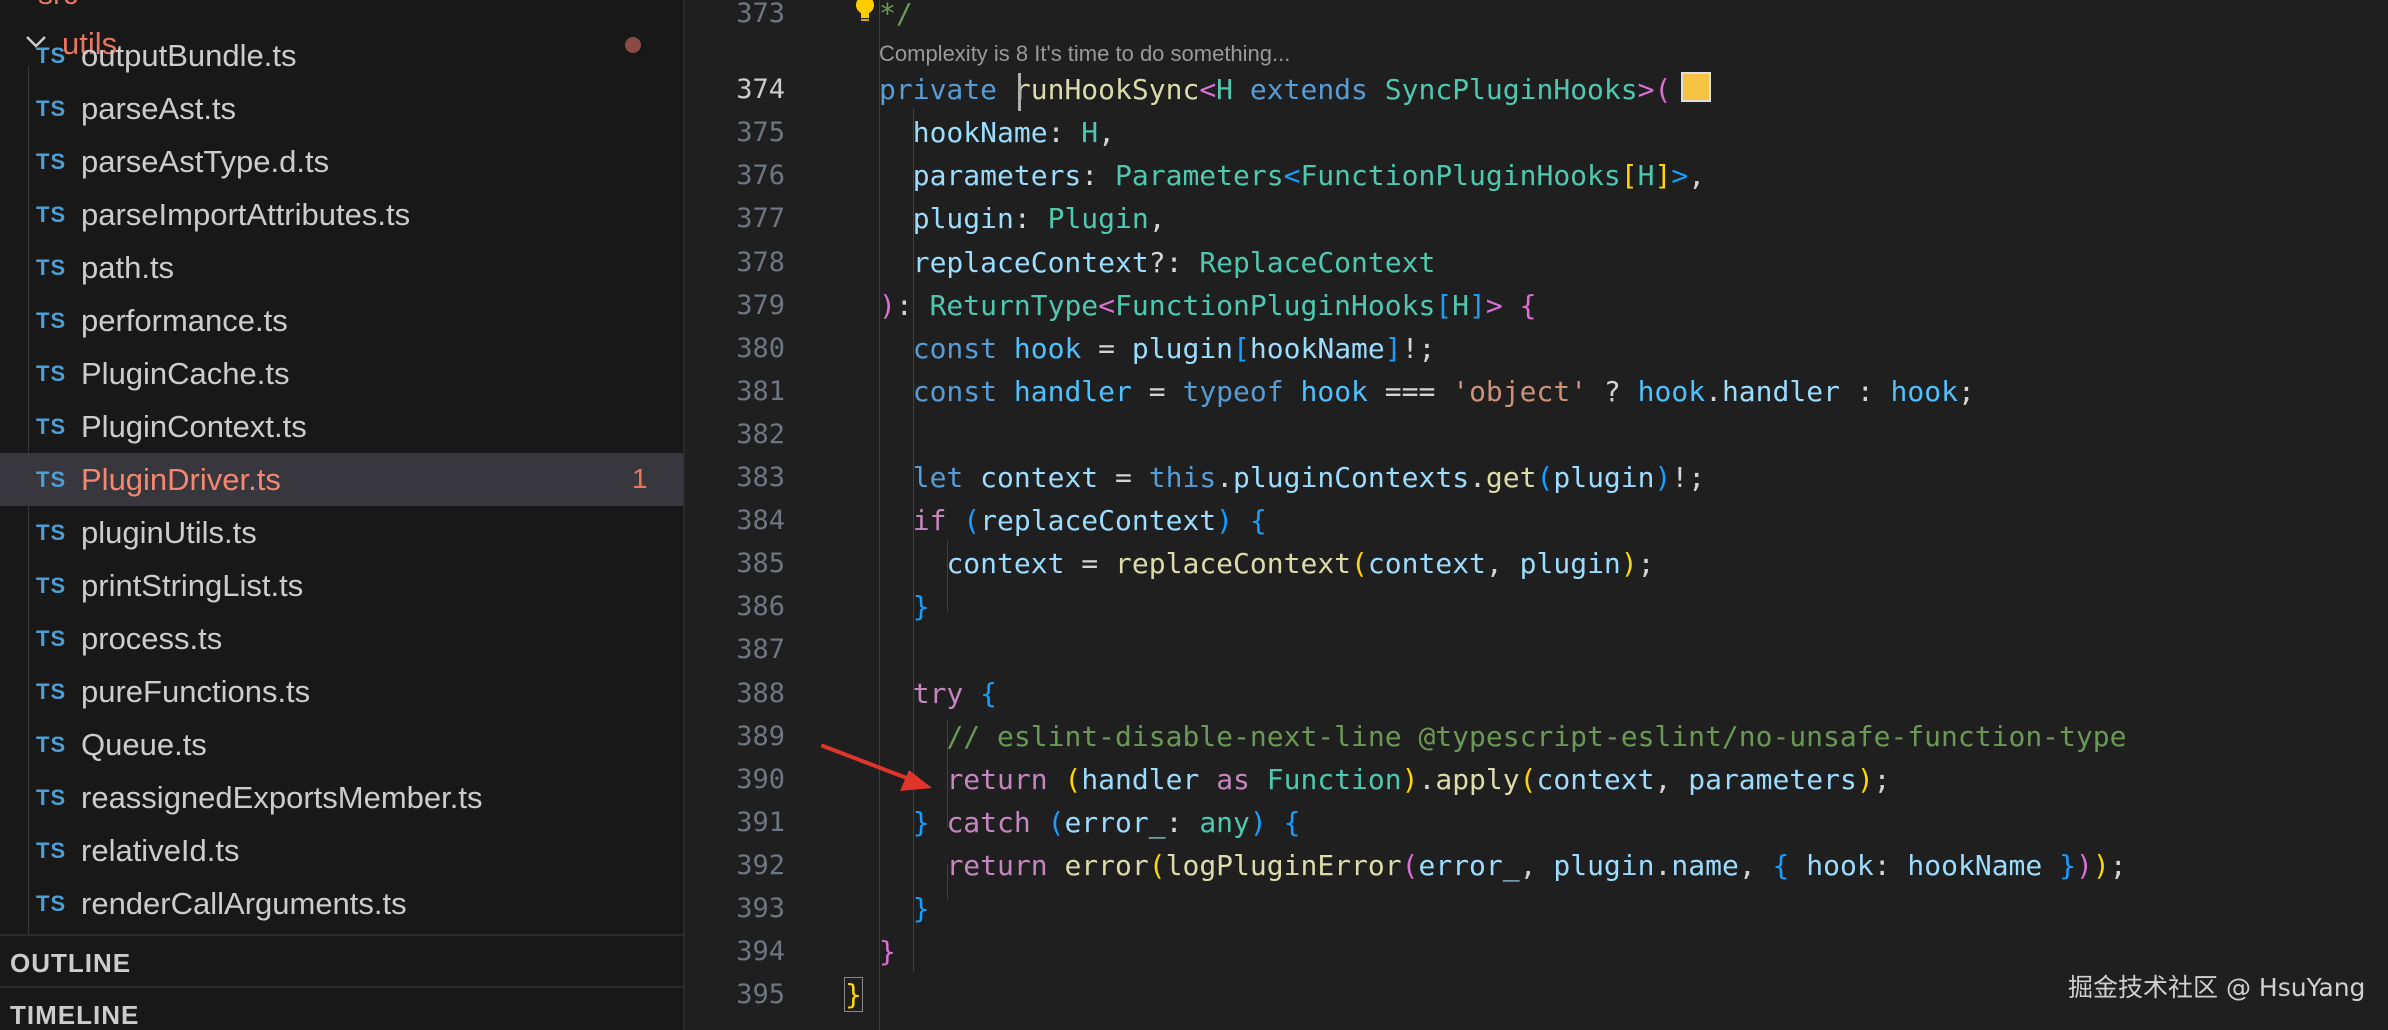 Image resolution: width=2388 pixels, height=1030 pixels. What do you see at coordinates (181, 479) in the screenshot?
I see `file-name: PluginDriver.ts` at bounding box center [181, 479].